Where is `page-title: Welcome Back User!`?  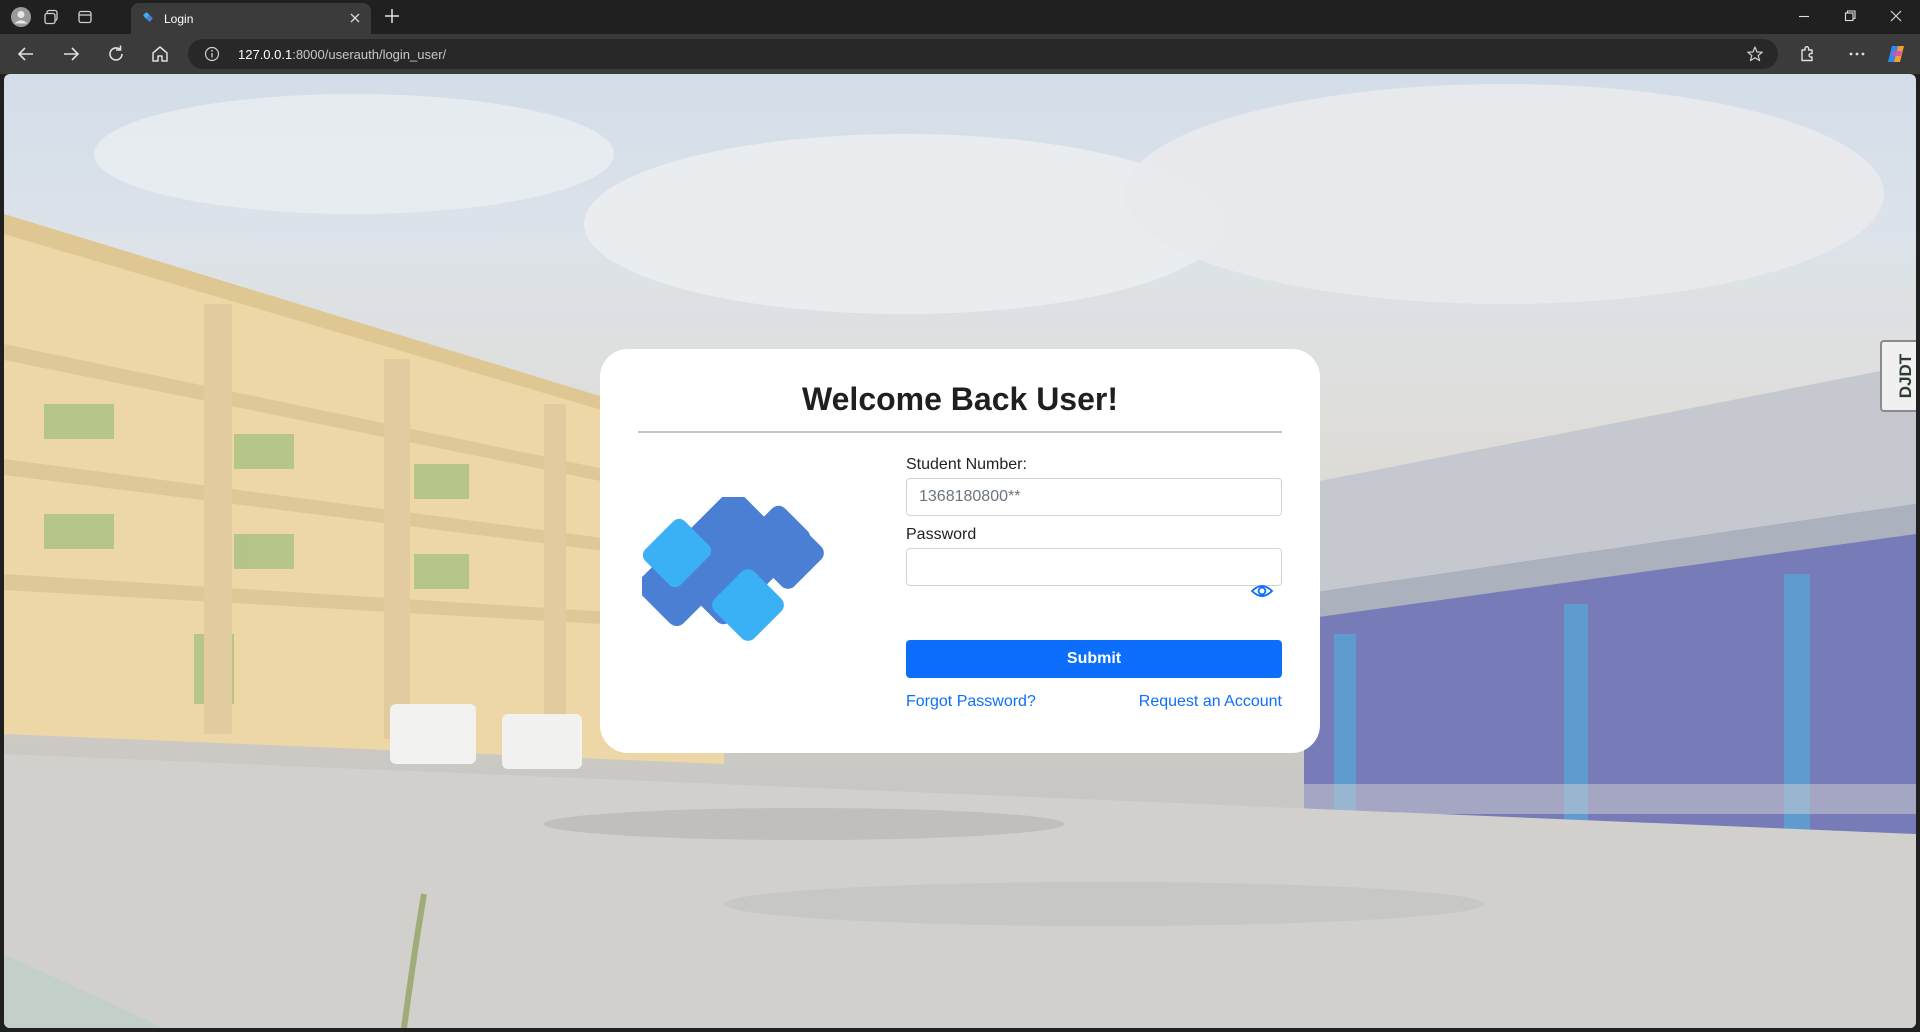
page-title: Welcome Back User! is located at coordinates (960, 399).